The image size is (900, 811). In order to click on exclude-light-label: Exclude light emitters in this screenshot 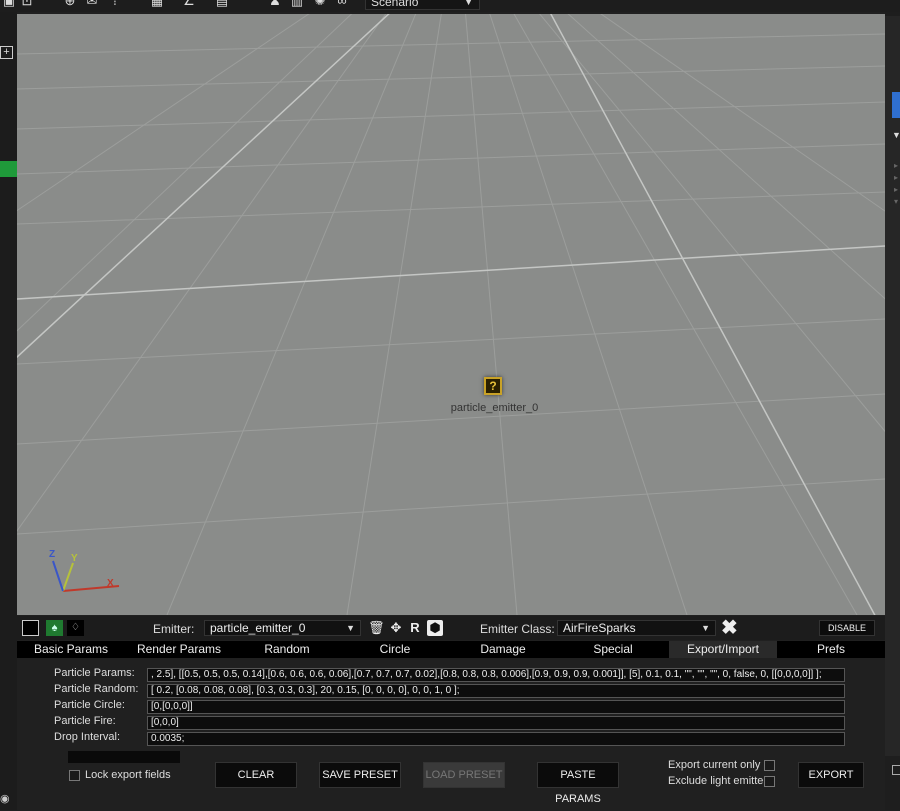, I will do `click(720, 781)`.